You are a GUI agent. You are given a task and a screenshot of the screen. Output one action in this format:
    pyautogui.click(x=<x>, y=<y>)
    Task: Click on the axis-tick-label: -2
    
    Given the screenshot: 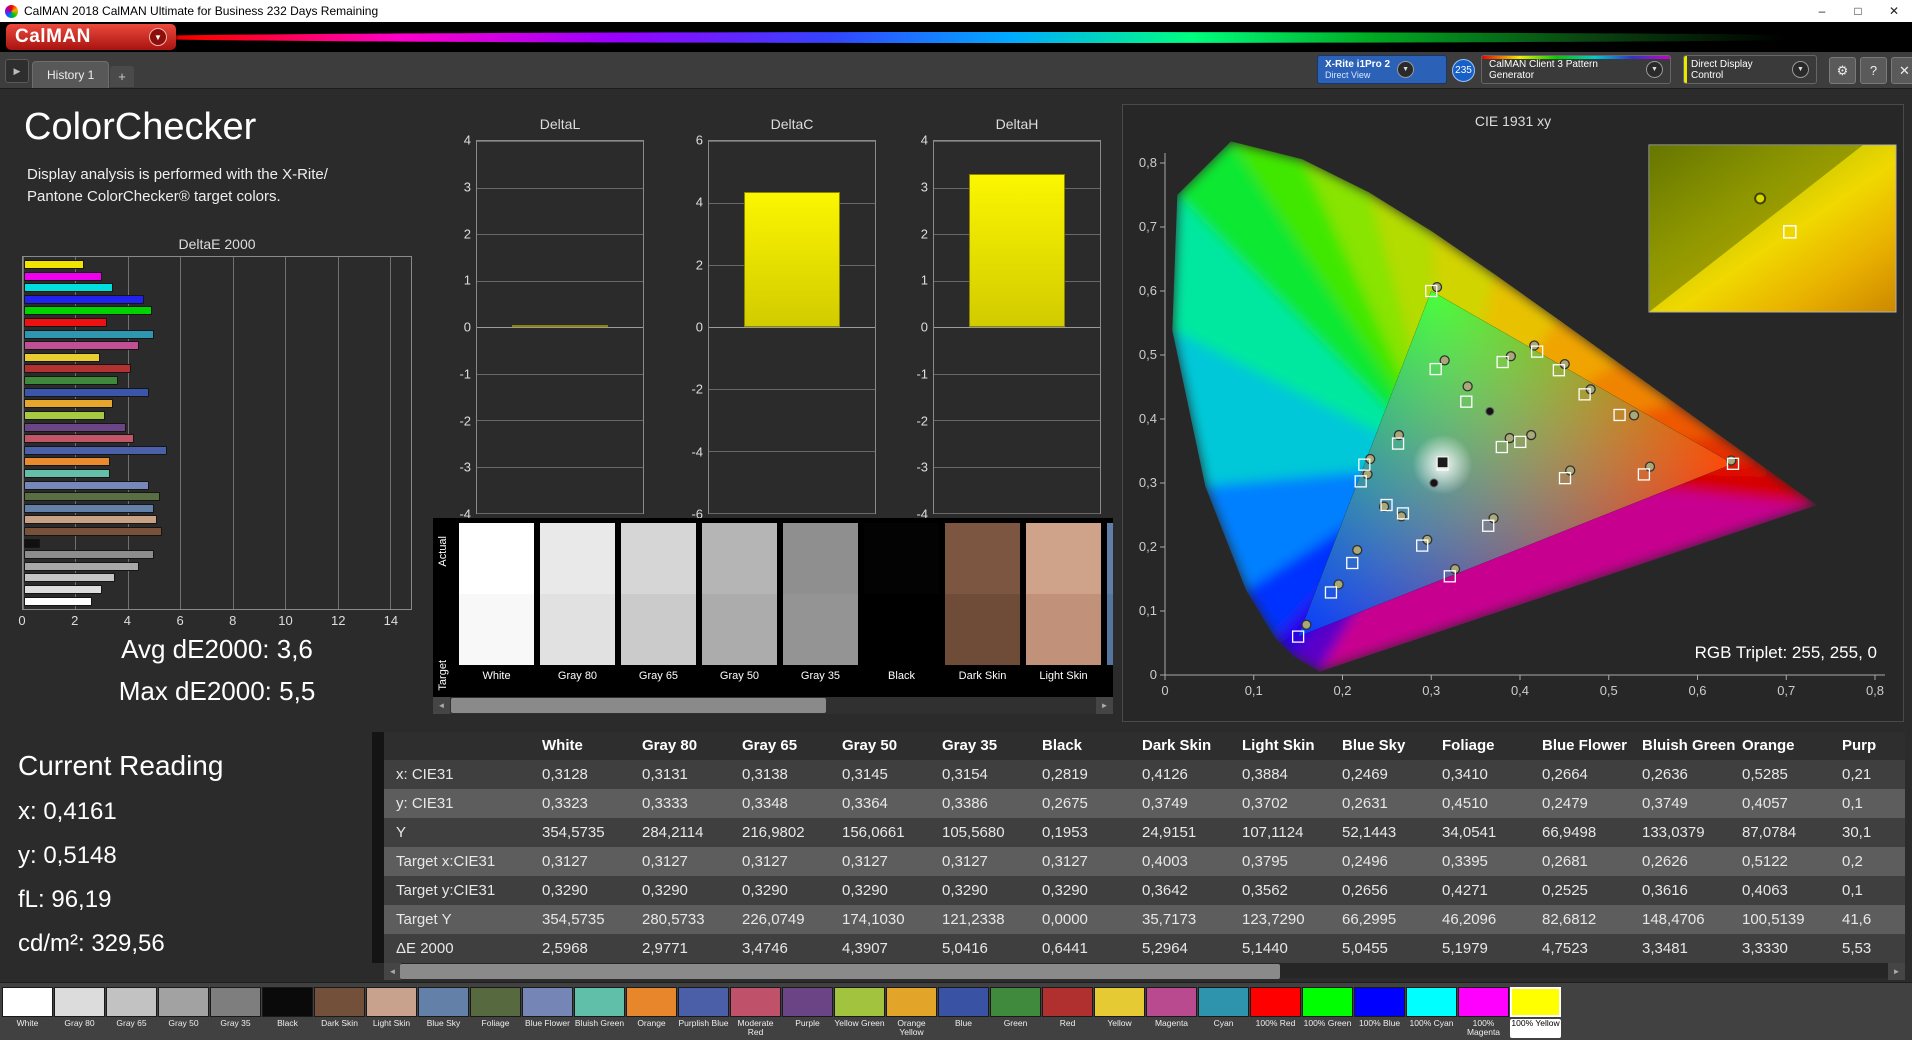 What is the action you would take?
    pyautogui.click(x=922, y=420)
    